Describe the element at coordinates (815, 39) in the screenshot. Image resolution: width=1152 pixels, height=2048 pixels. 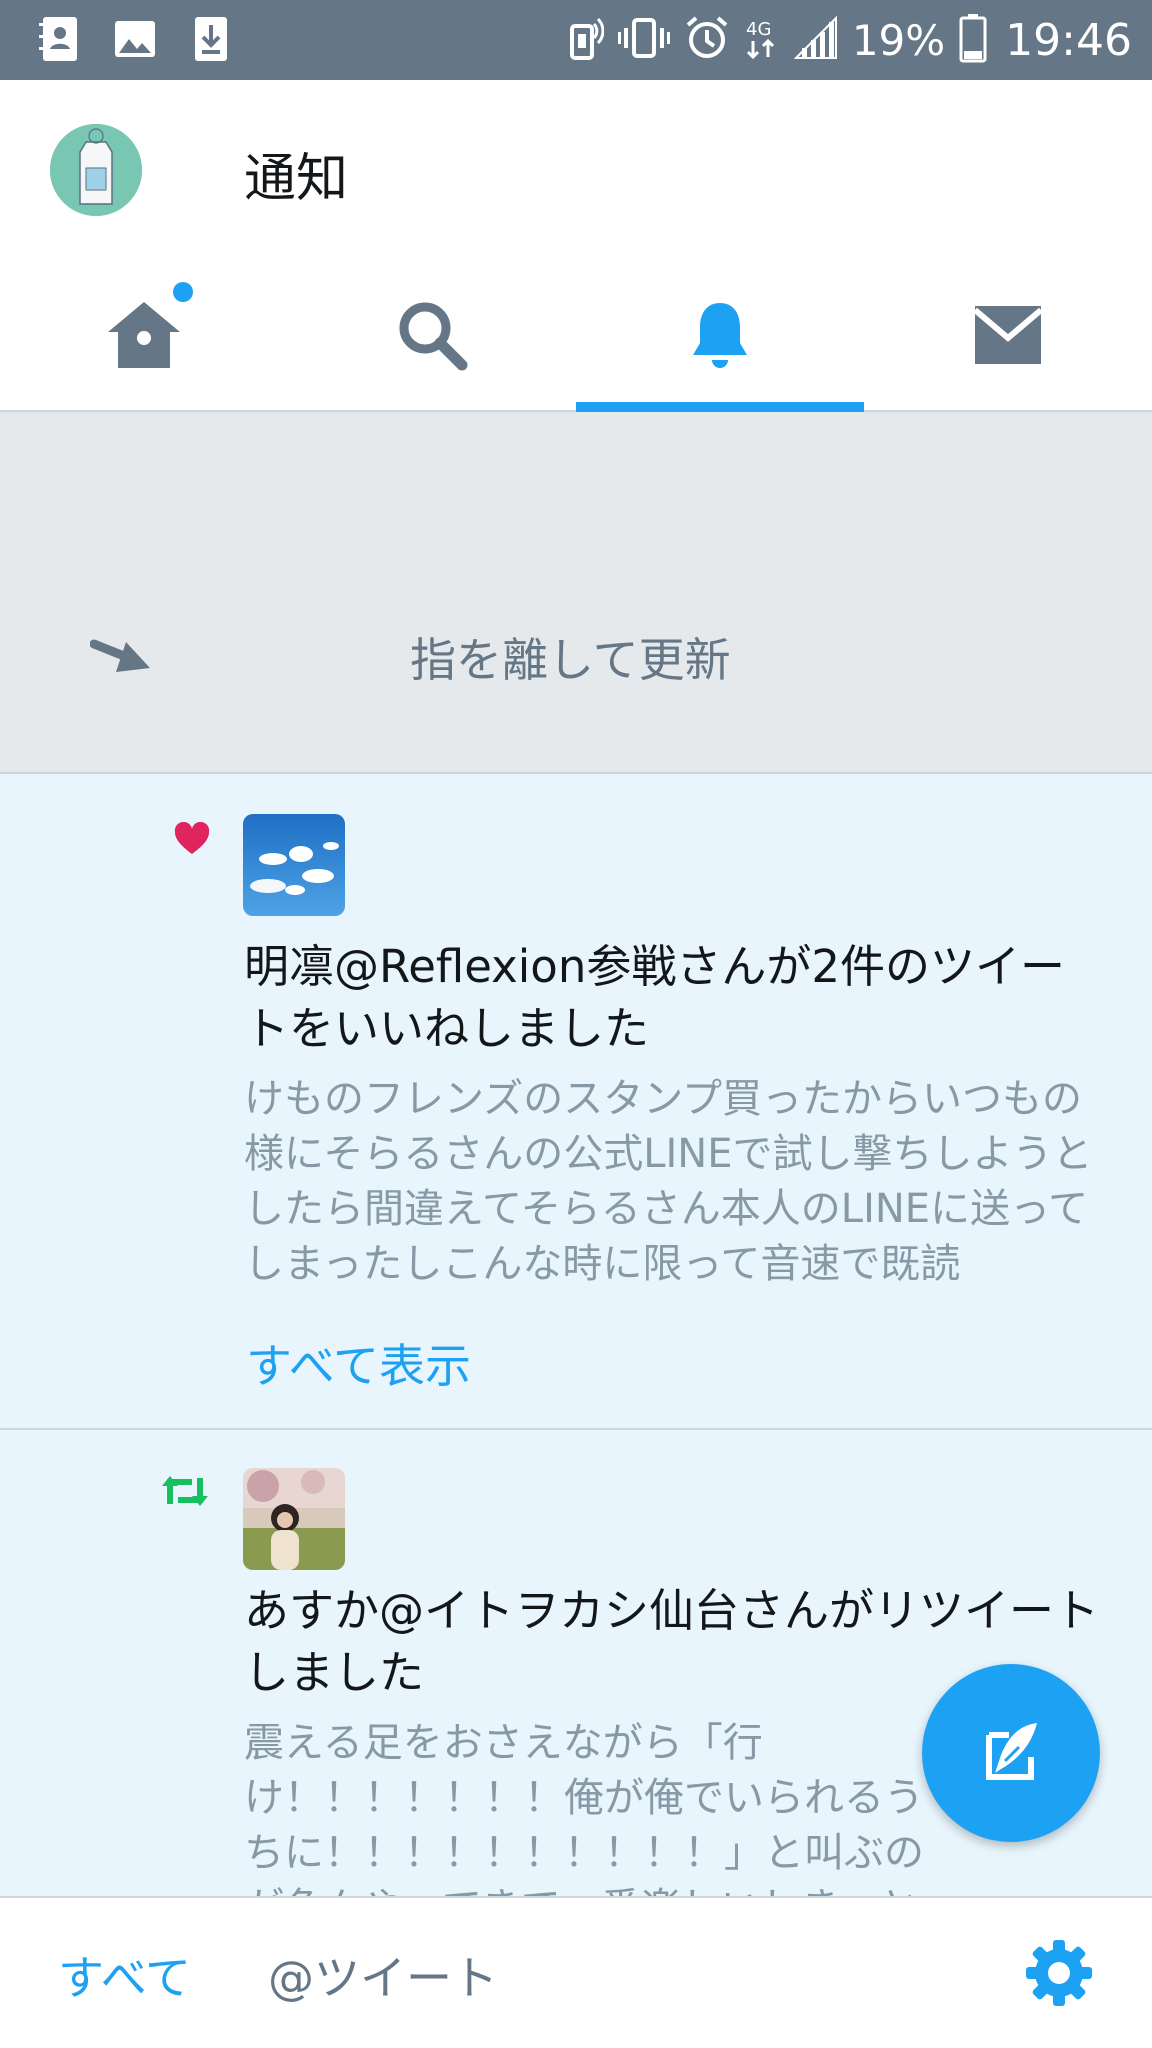
I see `signal-icon` at that location.